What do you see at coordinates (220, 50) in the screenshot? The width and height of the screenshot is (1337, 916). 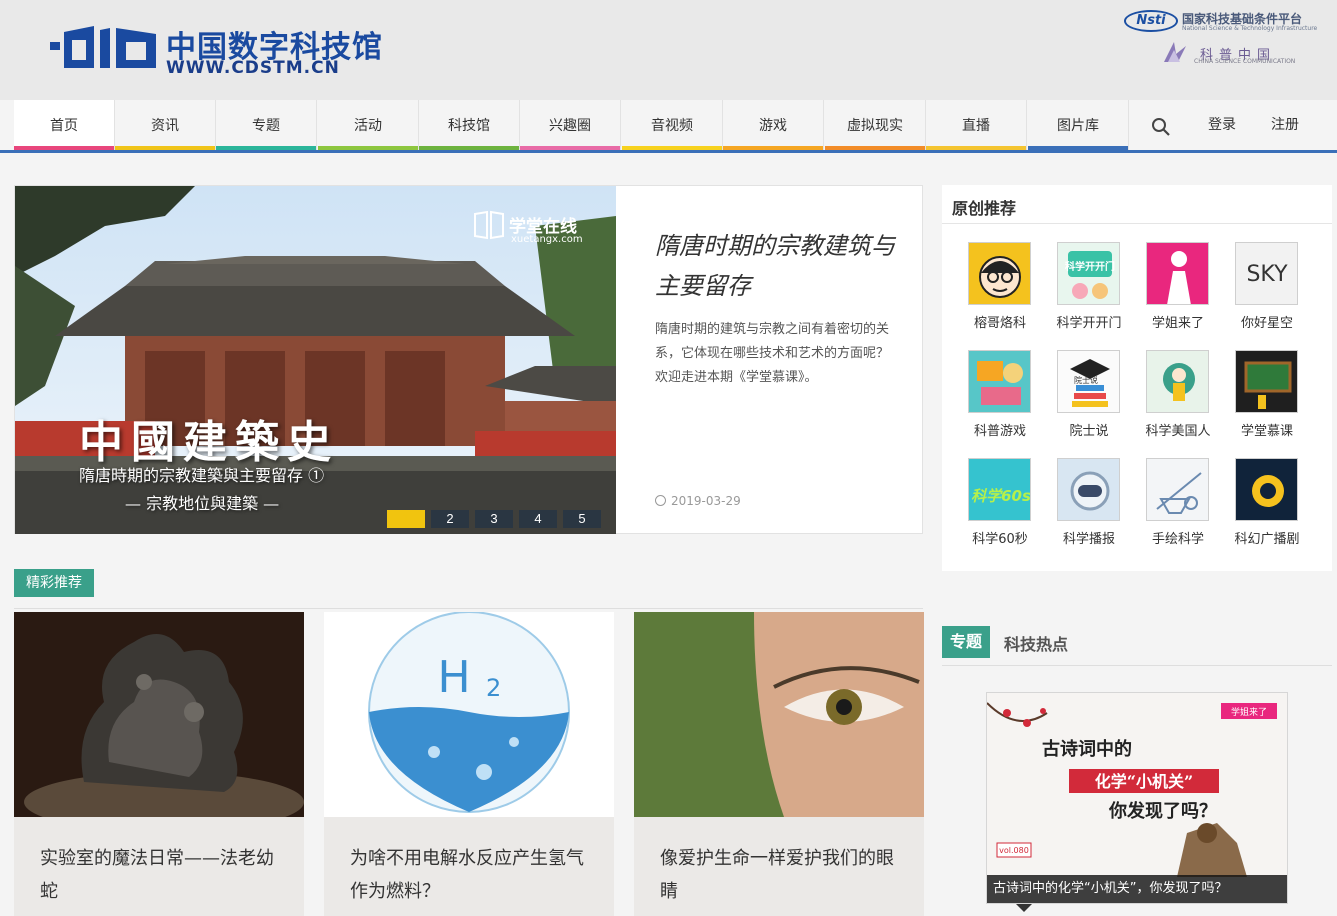 I see `site-logo: 中国数字科技馆 WWW.CDSTM.CN` at bounding box center [220, 50].